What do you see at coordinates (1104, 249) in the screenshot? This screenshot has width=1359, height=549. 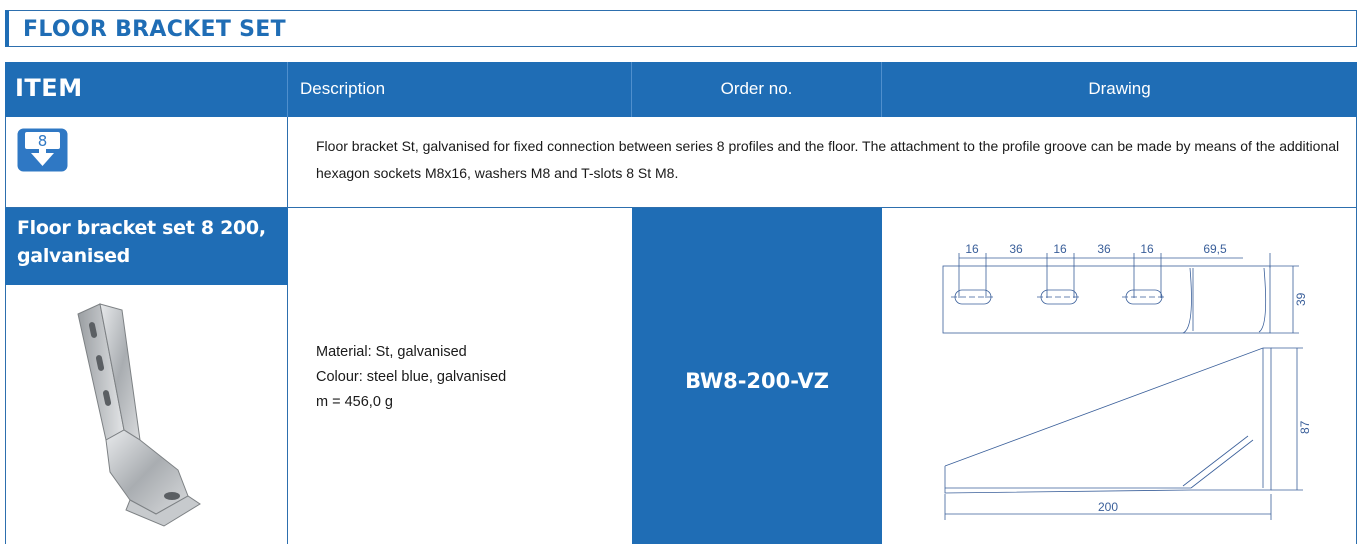 I see `dim-36-b: 36` at bounding box center [1104, 249].